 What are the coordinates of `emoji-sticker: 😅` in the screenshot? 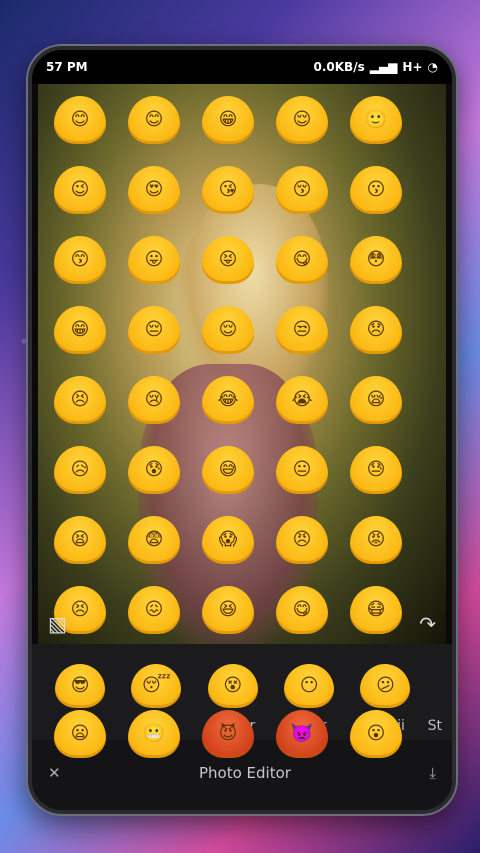 It's located at (228, 470).